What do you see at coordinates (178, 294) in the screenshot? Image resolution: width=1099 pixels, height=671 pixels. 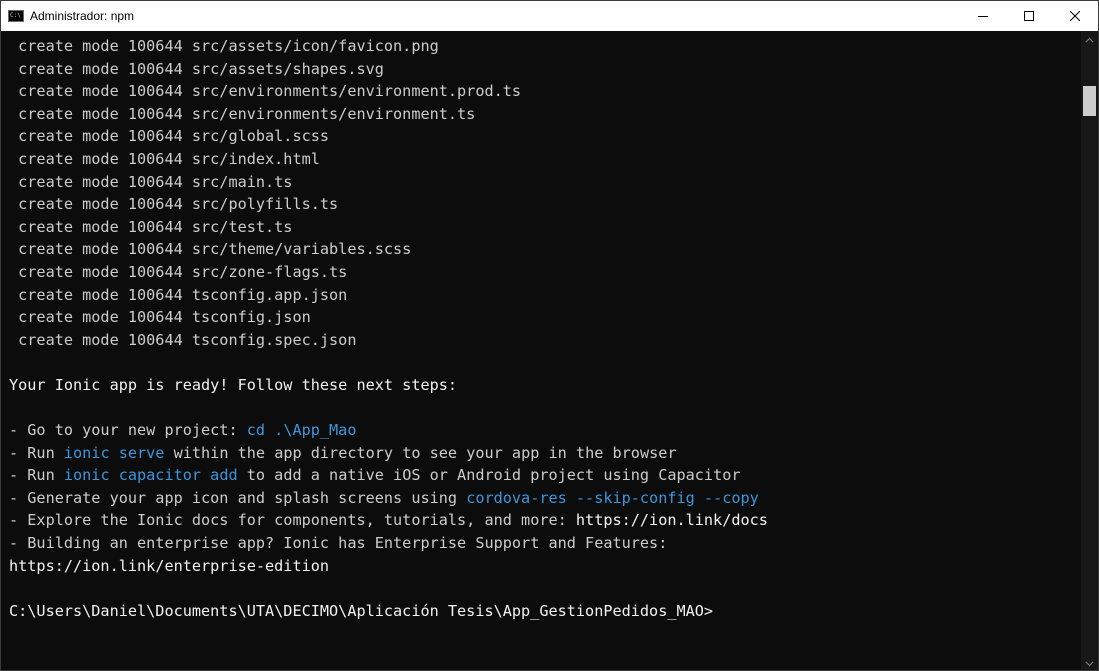 I see `console-text: create mode 100644 tsconfig.app.json` at bounding box center [178, 294].